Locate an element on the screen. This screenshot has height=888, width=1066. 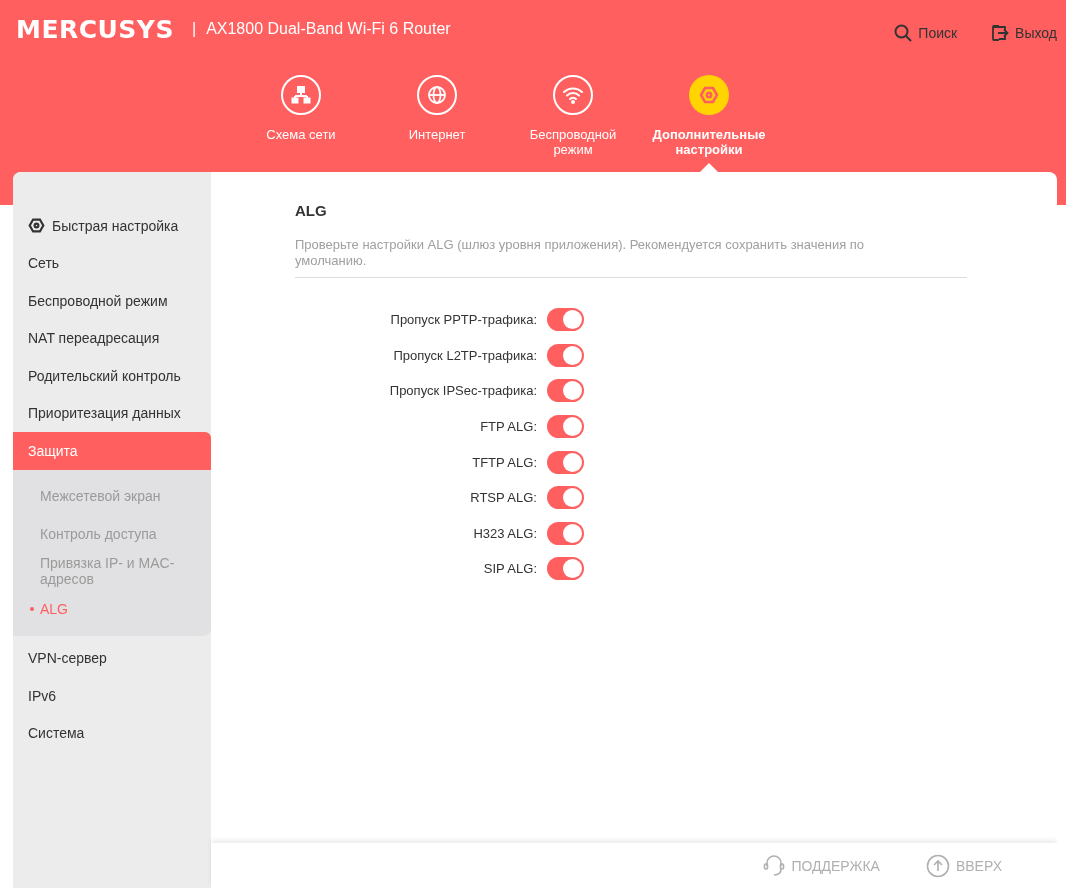
setting-label: H323 ALG: is located at coordinates (504, 533).